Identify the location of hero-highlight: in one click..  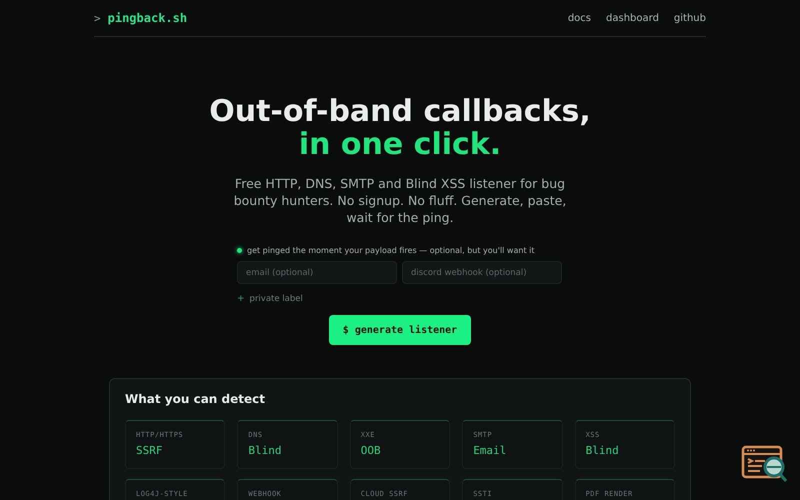
(400, 144).